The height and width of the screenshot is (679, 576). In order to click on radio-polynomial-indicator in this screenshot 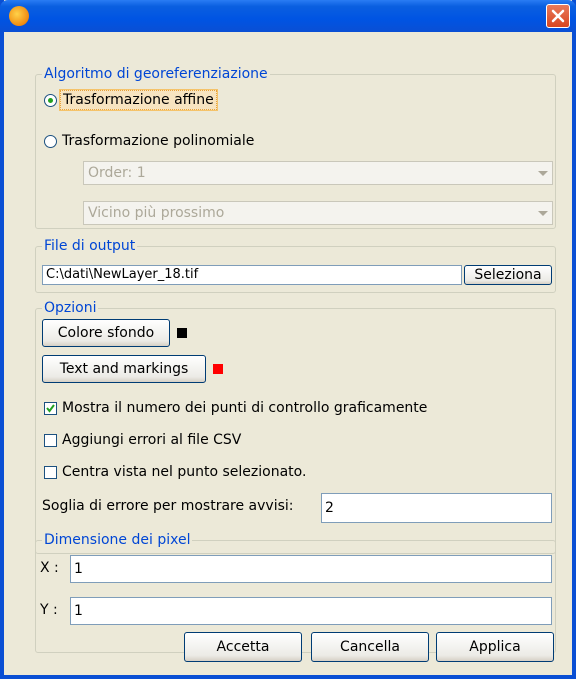, I will do `click(50, 141)`.